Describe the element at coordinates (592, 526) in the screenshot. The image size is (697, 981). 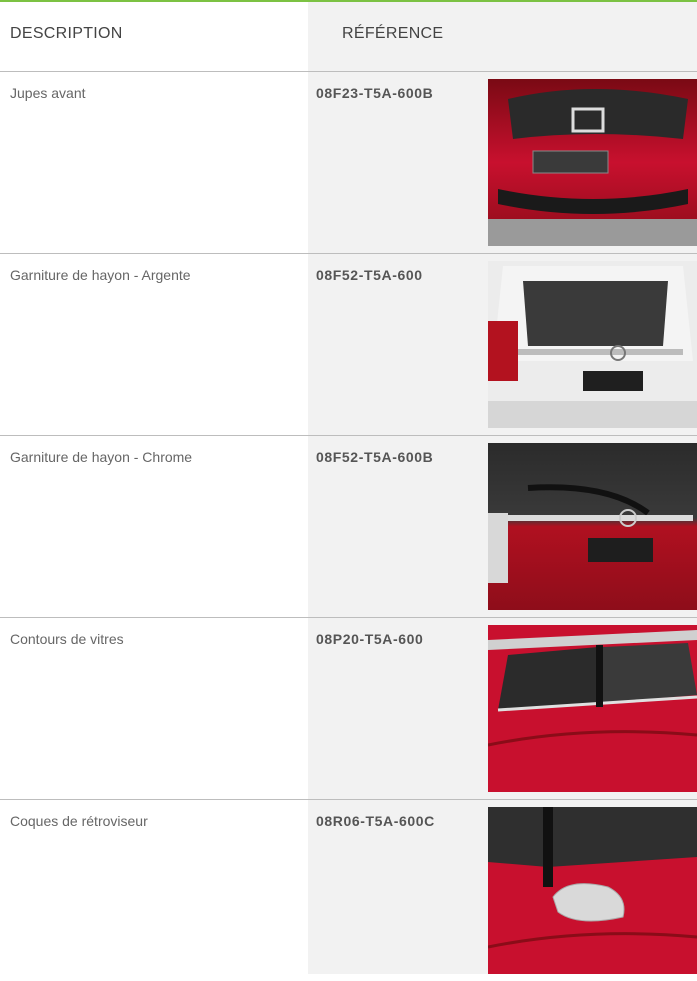
I see `accessory-photo-tailgate-chrome` at that location.